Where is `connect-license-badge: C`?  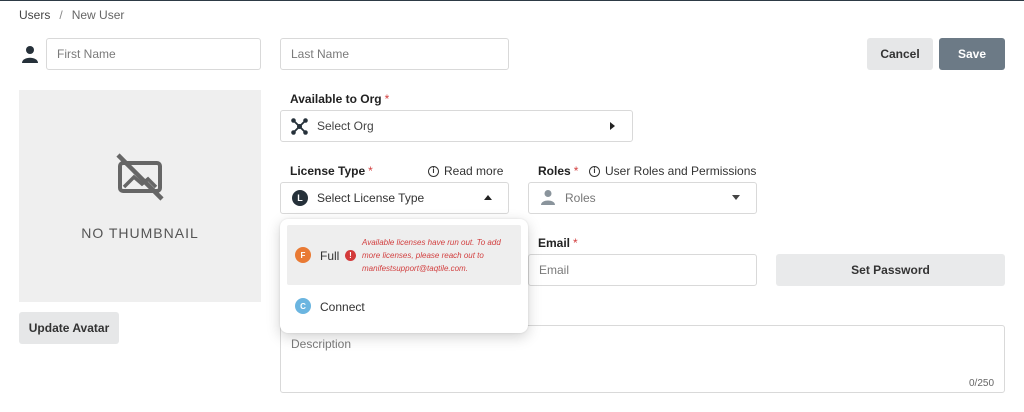 connect-license-badge: C is located at coordinates (303, 306).